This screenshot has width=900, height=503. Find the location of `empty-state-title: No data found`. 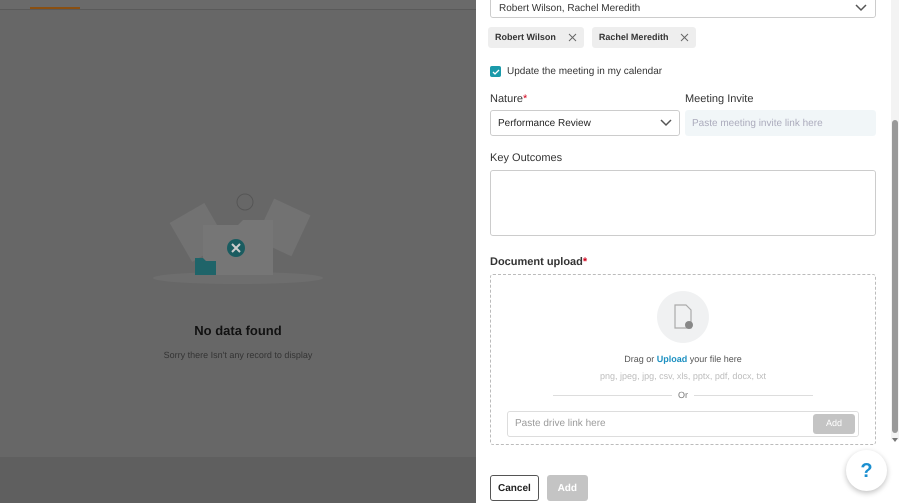

empty-state-title: No data found is located at coordinates (238, 331).